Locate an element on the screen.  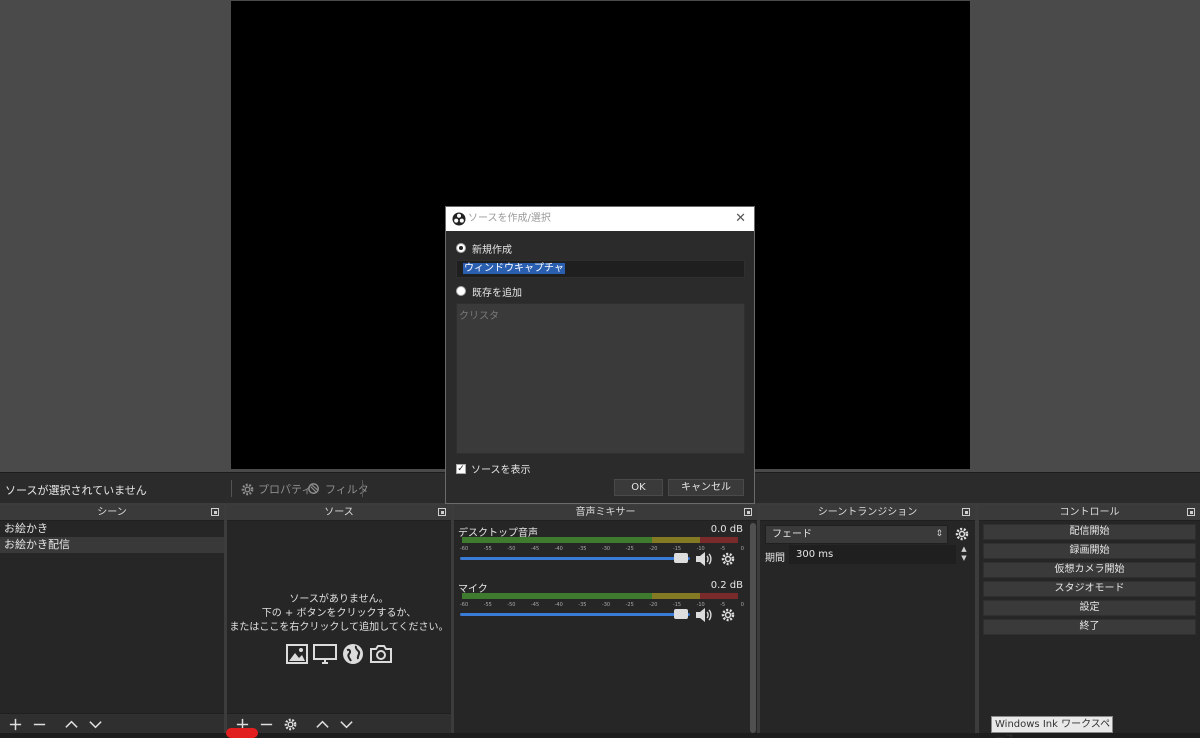
dock-title: シーントランジション is located at coordinates (867, 513).